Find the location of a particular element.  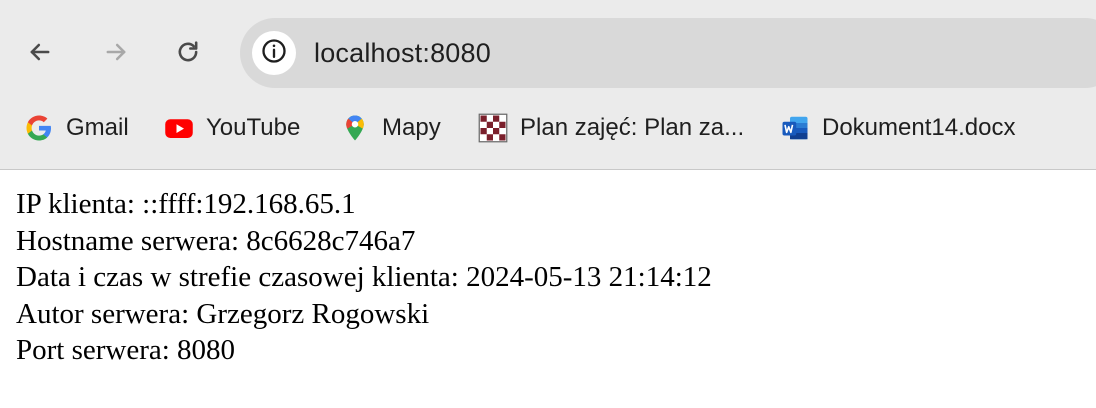

back-arrow-icon is located at coordinates (40, 54).